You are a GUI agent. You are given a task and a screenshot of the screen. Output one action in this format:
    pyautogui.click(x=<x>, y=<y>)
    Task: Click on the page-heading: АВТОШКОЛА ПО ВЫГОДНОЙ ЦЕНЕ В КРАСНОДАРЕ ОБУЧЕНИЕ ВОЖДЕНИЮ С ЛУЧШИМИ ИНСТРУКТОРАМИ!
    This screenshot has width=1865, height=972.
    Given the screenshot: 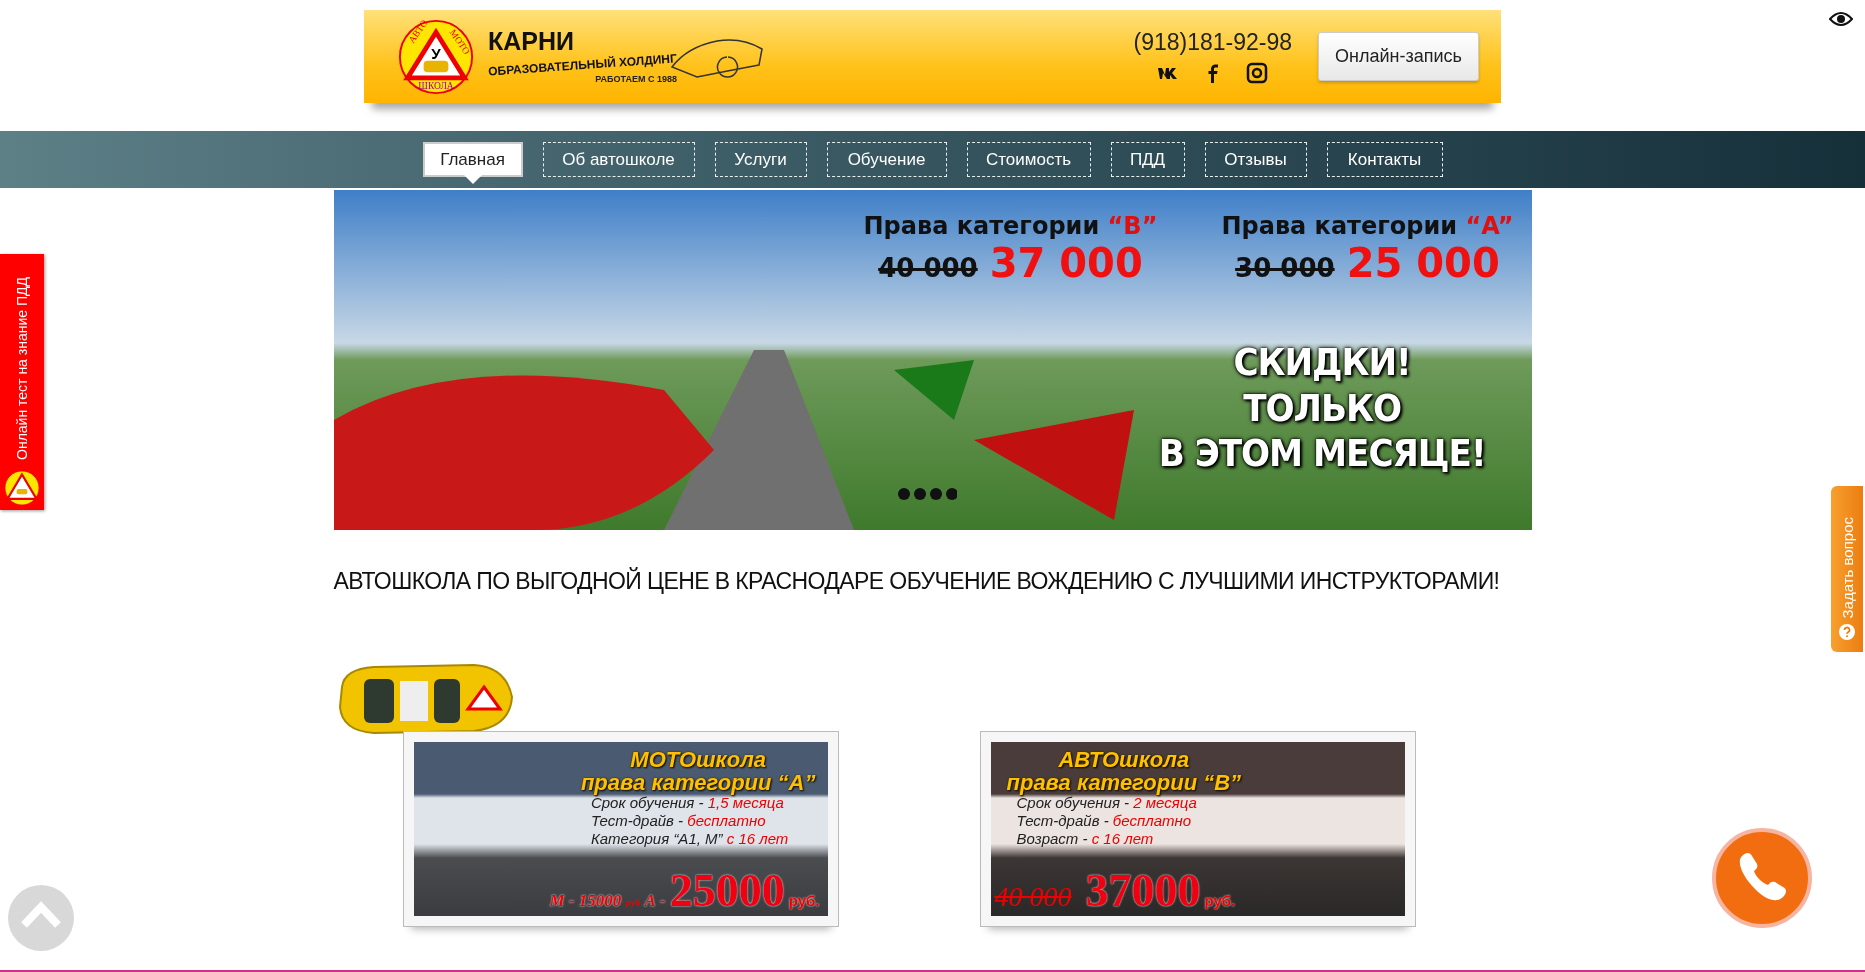 What is the action you would take?
    pyautogui.click(x=917, y=581)
    